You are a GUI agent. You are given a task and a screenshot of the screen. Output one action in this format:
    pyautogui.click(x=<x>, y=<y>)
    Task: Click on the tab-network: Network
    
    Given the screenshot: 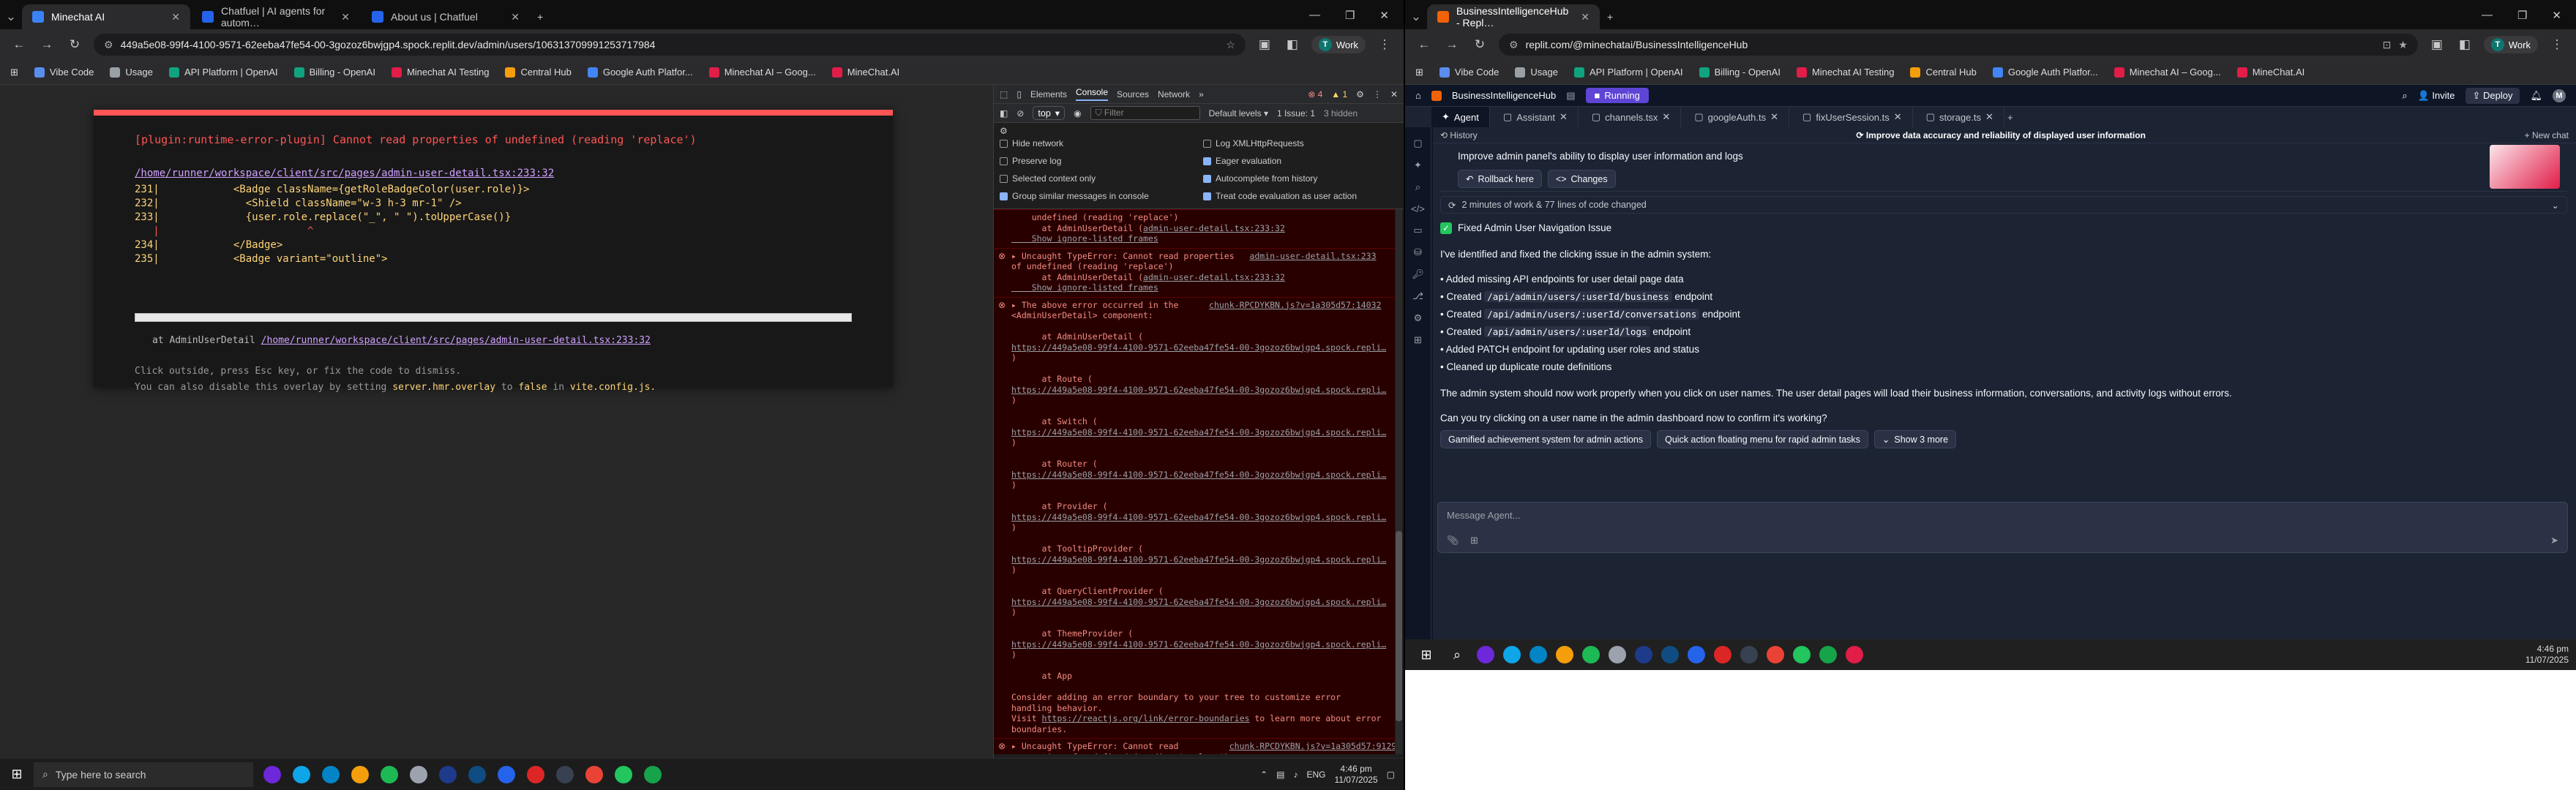 What is the action you would take?
    pyautogui.click(x=1174, y=94)
    